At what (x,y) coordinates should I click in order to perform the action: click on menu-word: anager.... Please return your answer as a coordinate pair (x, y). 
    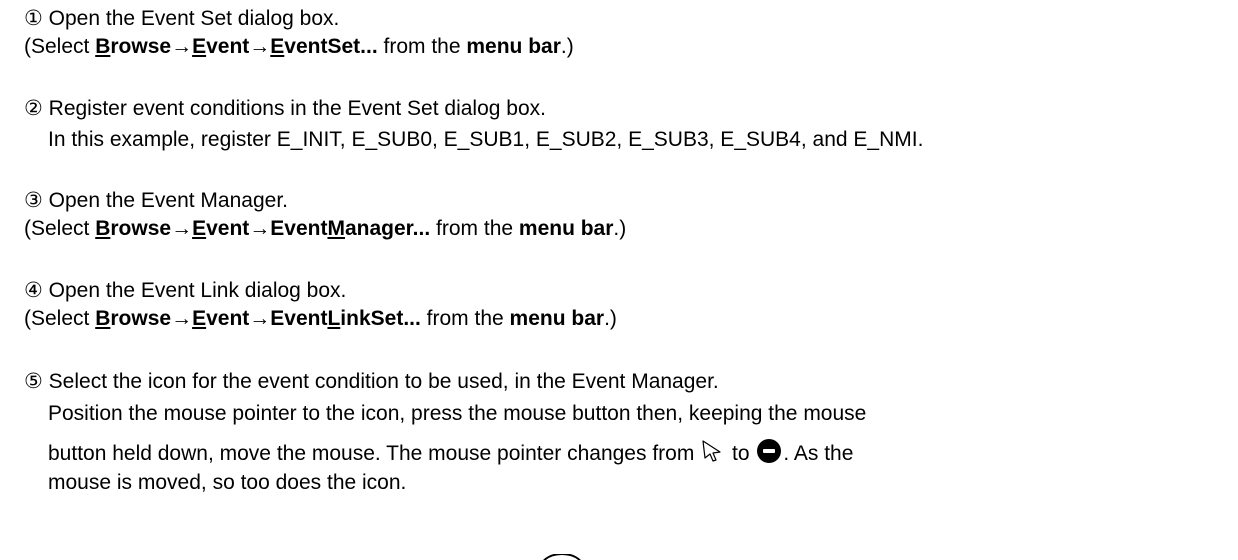
    Looking at the image, I should click on (387, 228).